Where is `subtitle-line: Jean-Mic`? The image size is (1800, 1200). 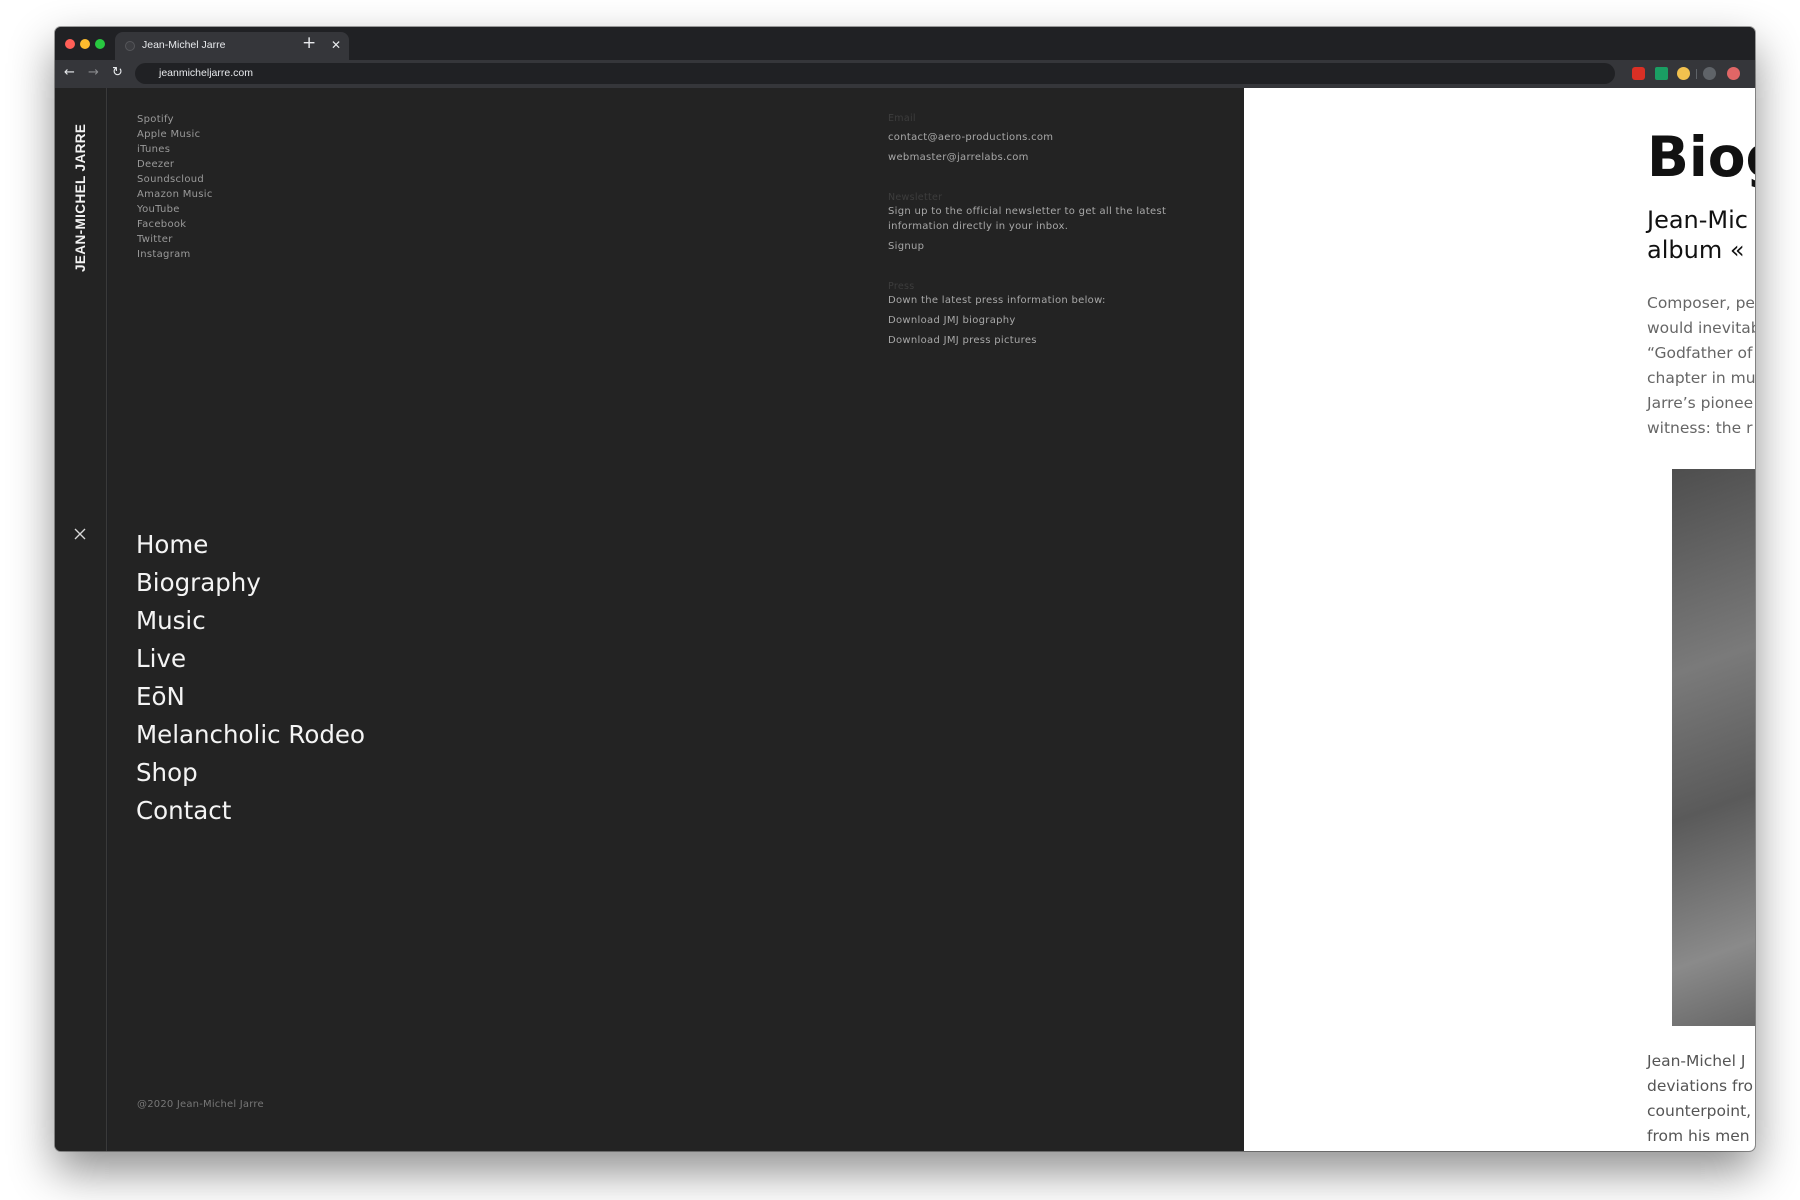
subtitle-line: Jean-Mic is located at coordinates (1697, 220).